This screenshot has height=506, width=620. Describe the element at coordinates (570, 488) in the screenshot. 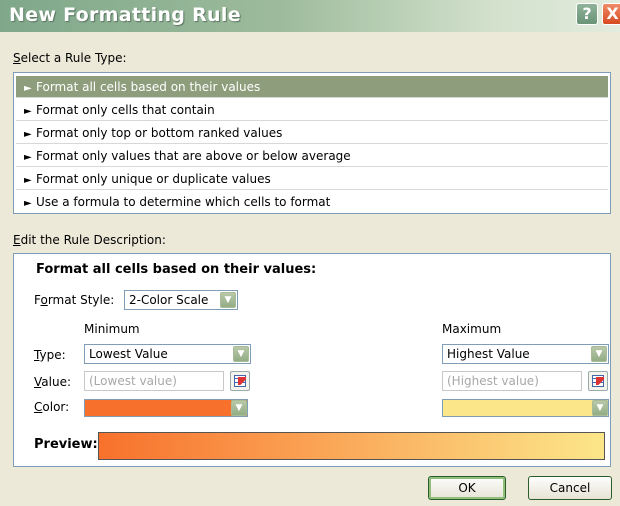

I see `cancel-button: Cancel` at that location.